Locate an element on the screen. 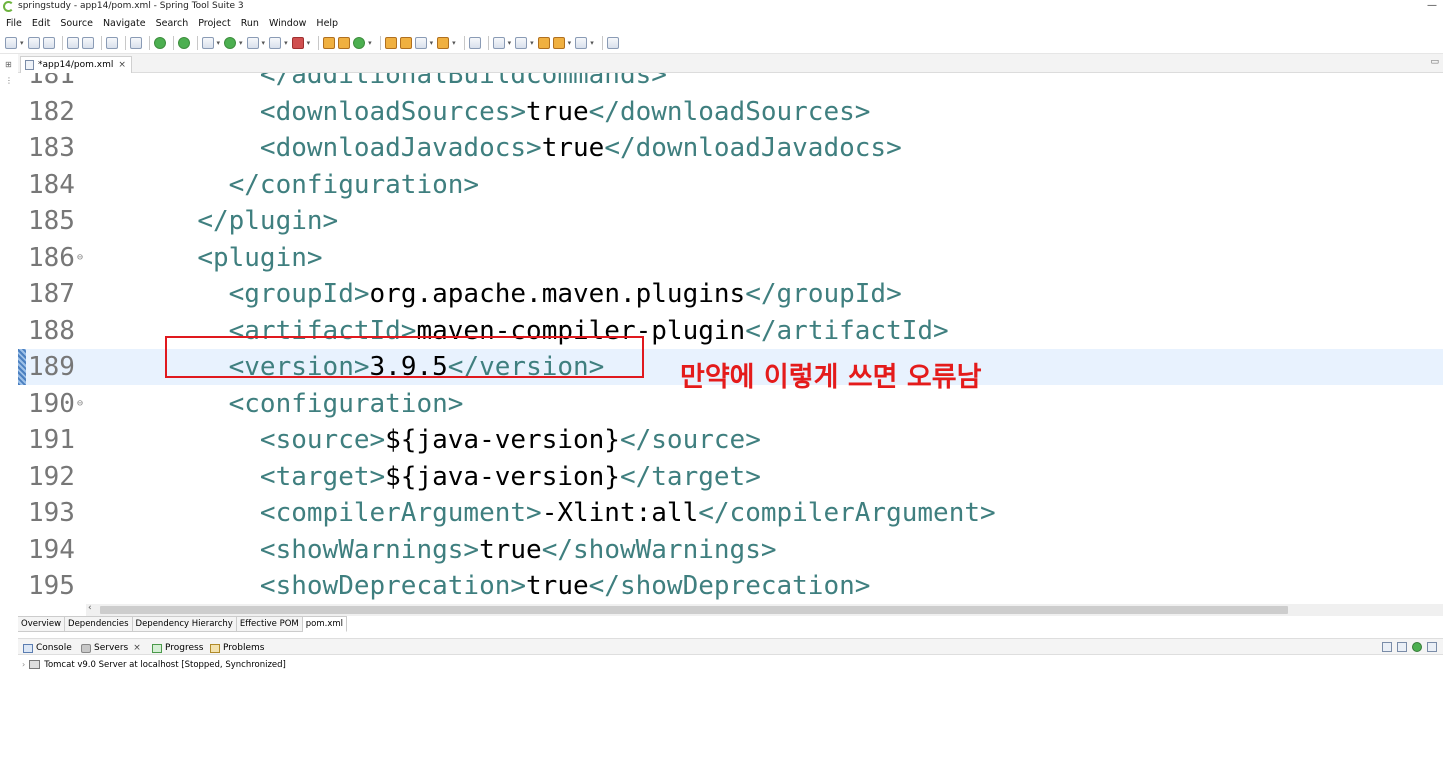 The image size is (1443, 767). menu-project: Project is located at coordinates (214, 23).